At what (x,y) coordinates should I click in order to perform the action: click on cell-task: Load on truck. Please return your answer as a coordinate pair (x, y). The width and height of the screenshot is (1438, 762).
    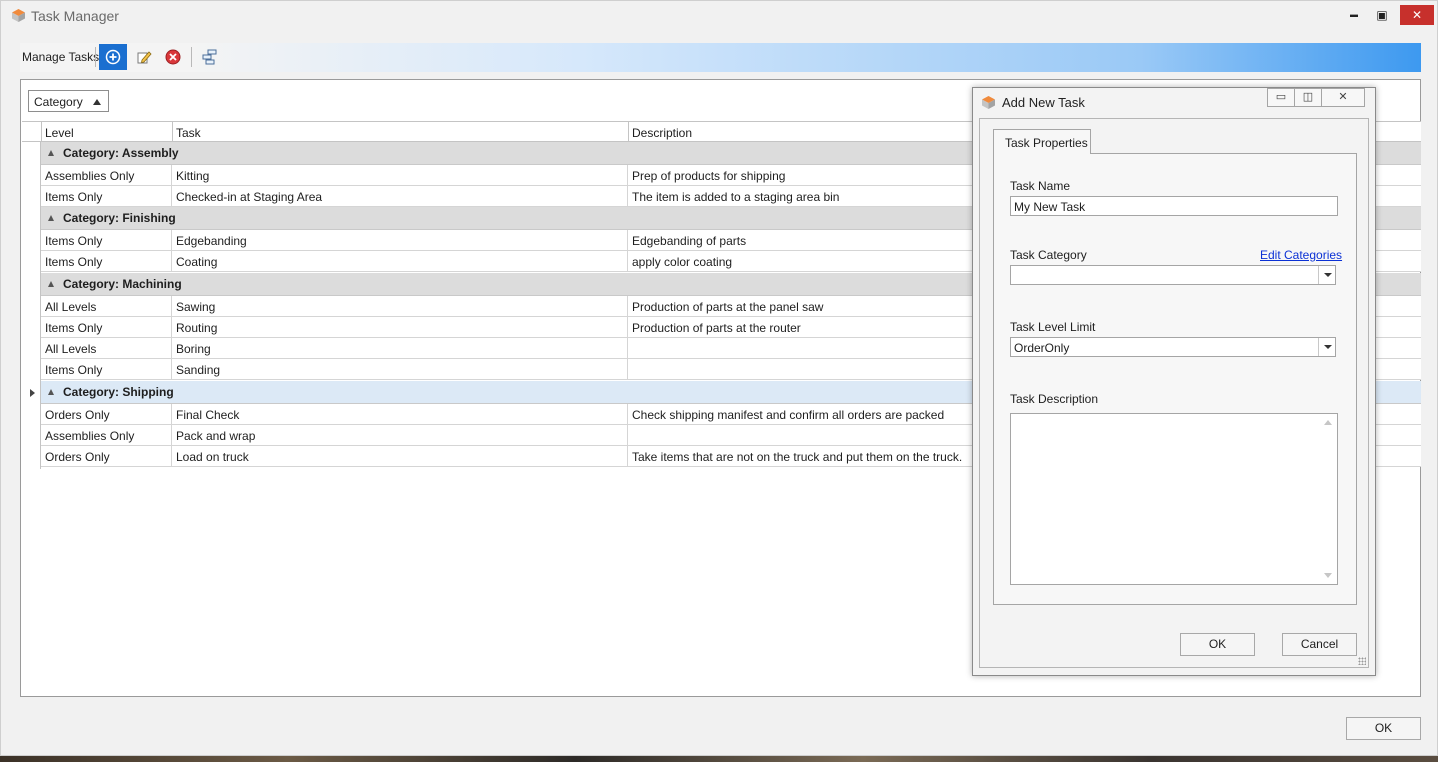
    Looking at the image, I should click on (400, 456).